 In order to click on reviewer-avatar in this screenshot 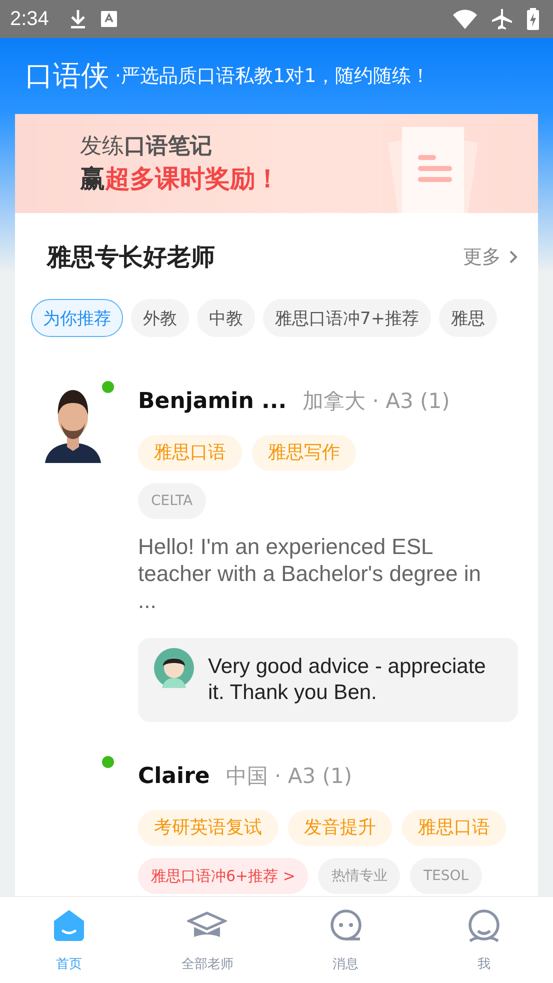, I will do `click(174, 668)`.